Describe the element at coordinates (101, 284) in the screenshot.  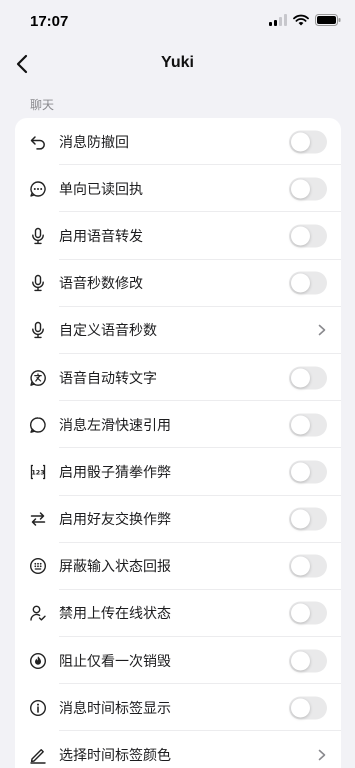
I see `settings-row-label: 语音秒数修改` at that location.